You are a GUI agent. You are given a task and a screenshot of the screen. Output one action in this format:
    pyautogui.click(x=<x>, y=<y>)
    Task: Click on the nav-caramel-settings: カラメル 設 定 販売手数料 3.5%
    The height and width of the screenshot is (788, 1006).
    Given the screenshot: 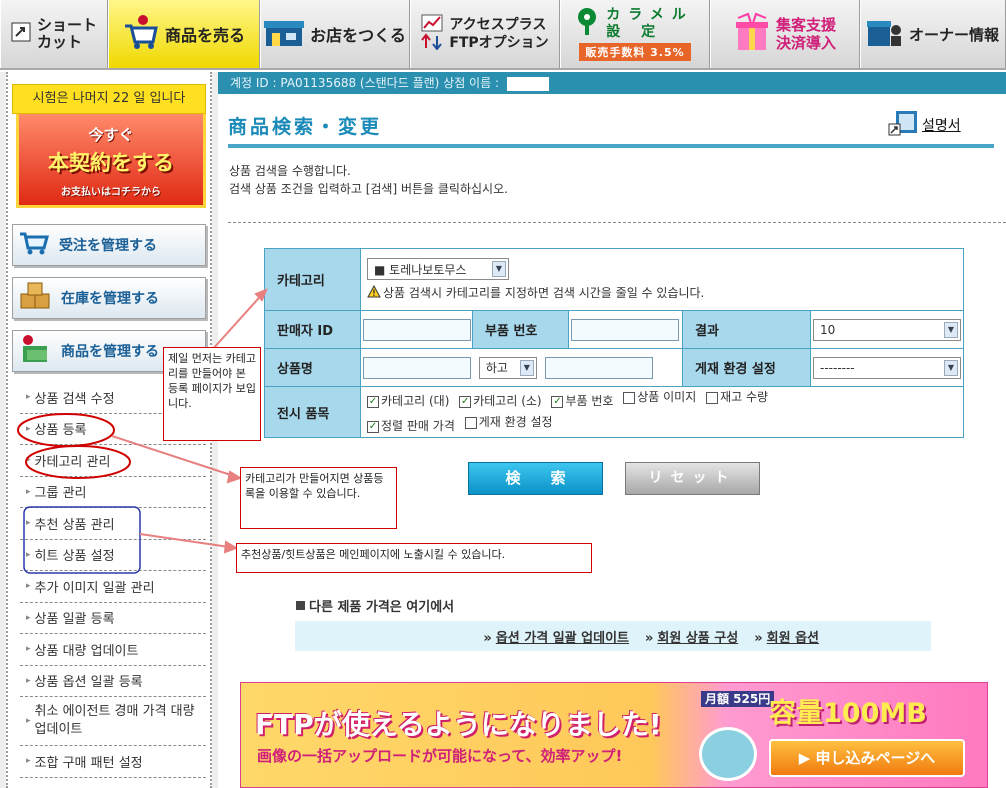 What is the action you would take?
    pyautogui.click(x=635, y=34)
    